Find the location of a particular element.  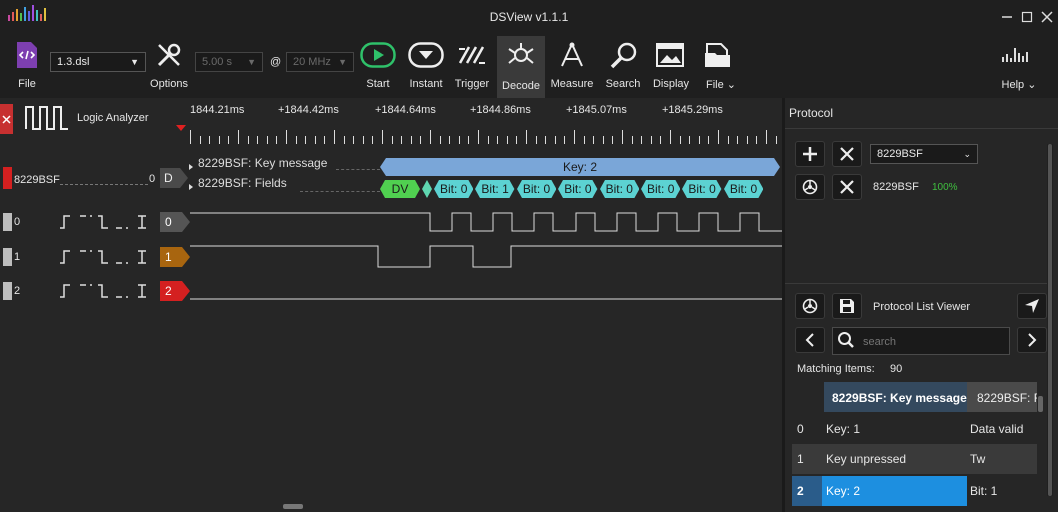

ruler-tick-label: +1844.64ms is located at coordinates (405, 110).